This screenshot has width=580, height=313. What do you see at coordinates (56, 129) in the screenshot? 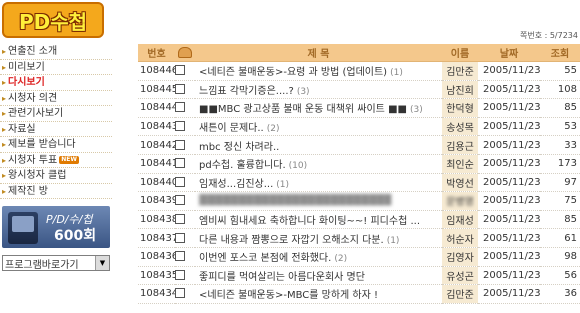
I see `sidebar-item: ▸ 자료실` at bounding box center [56, 129].